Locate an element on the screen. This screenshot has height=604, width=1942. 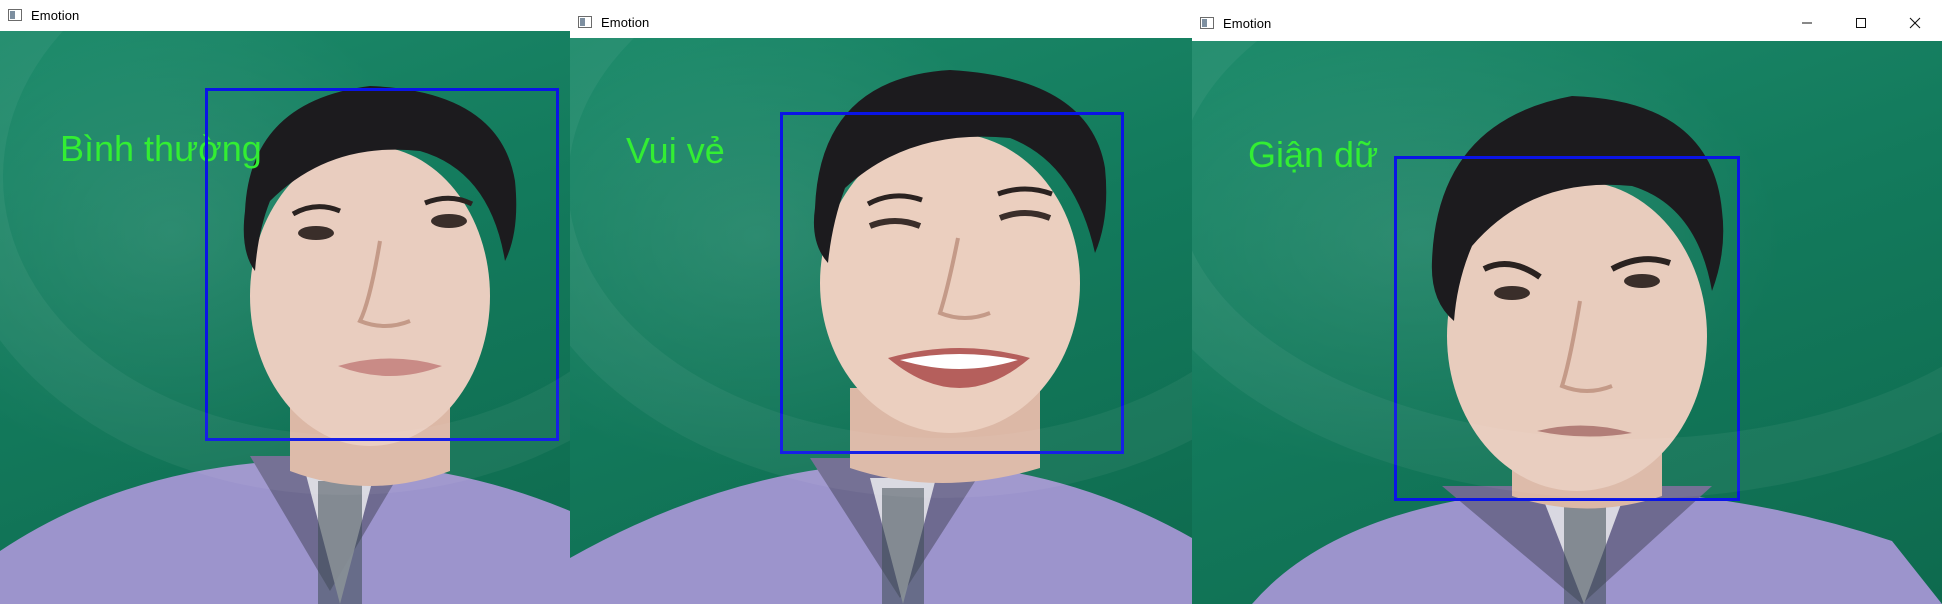
maximize-icon is located at coordinates (1861, 23).